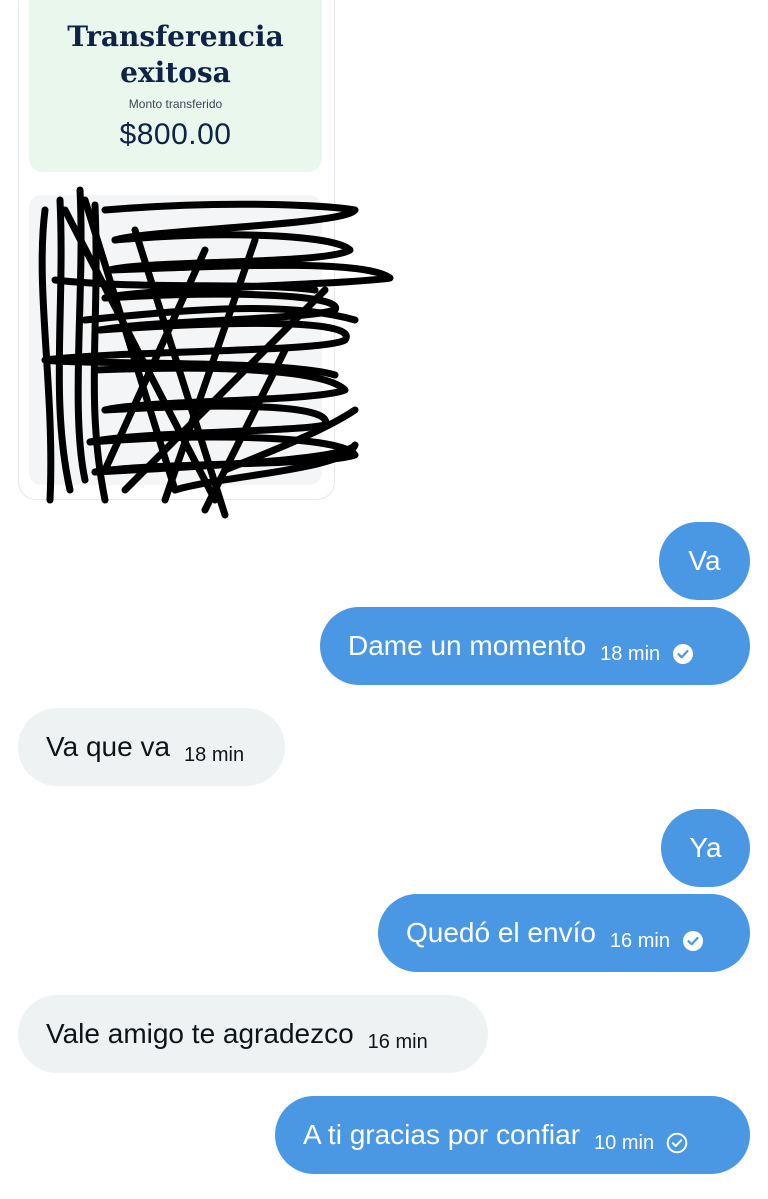  I want to click on message-sent: Dame un momento 18 min, so click(535, 646).